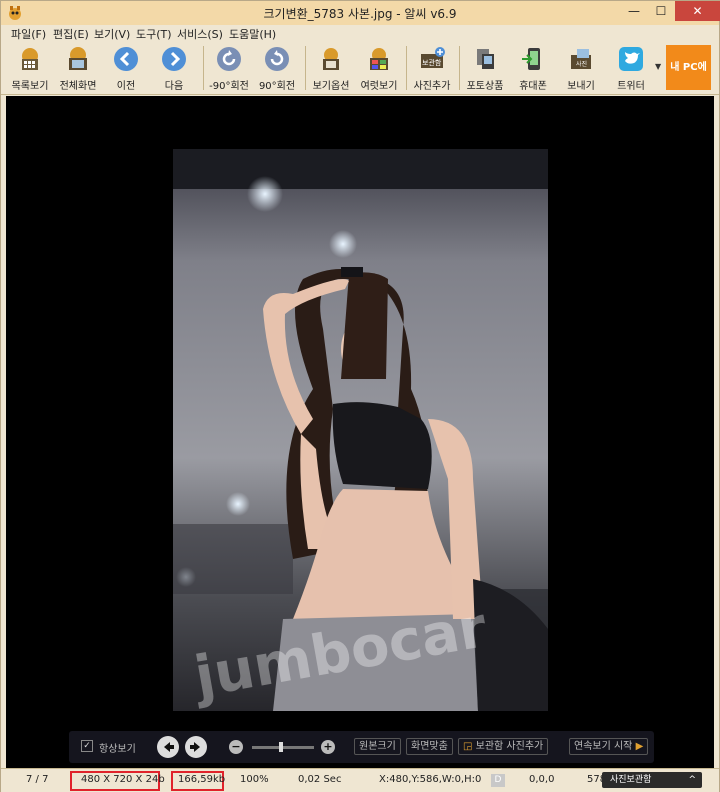  I want to click on arrow-left-icon, so click(169, 747).